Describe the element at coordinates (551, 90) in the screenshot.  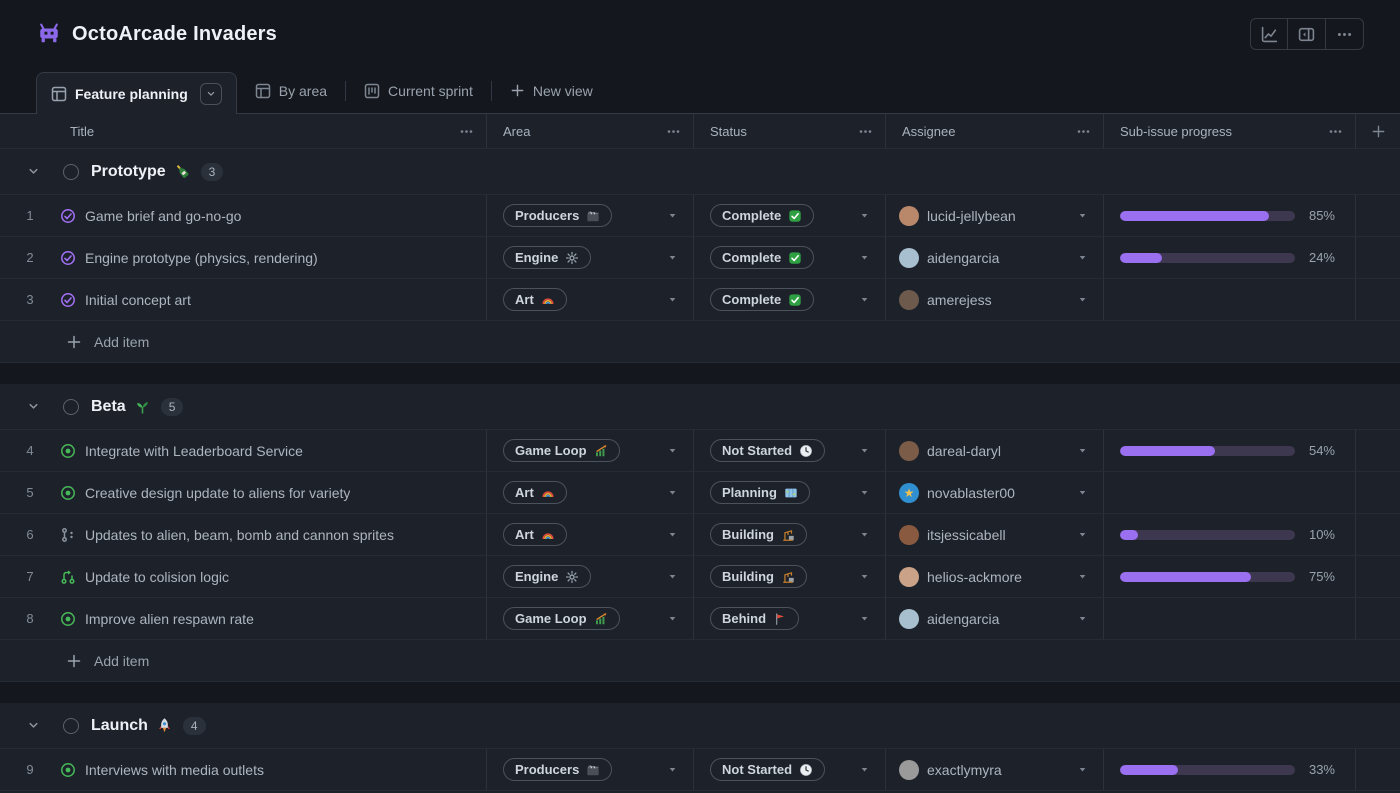
I see `new-view-button: New view` at that location.